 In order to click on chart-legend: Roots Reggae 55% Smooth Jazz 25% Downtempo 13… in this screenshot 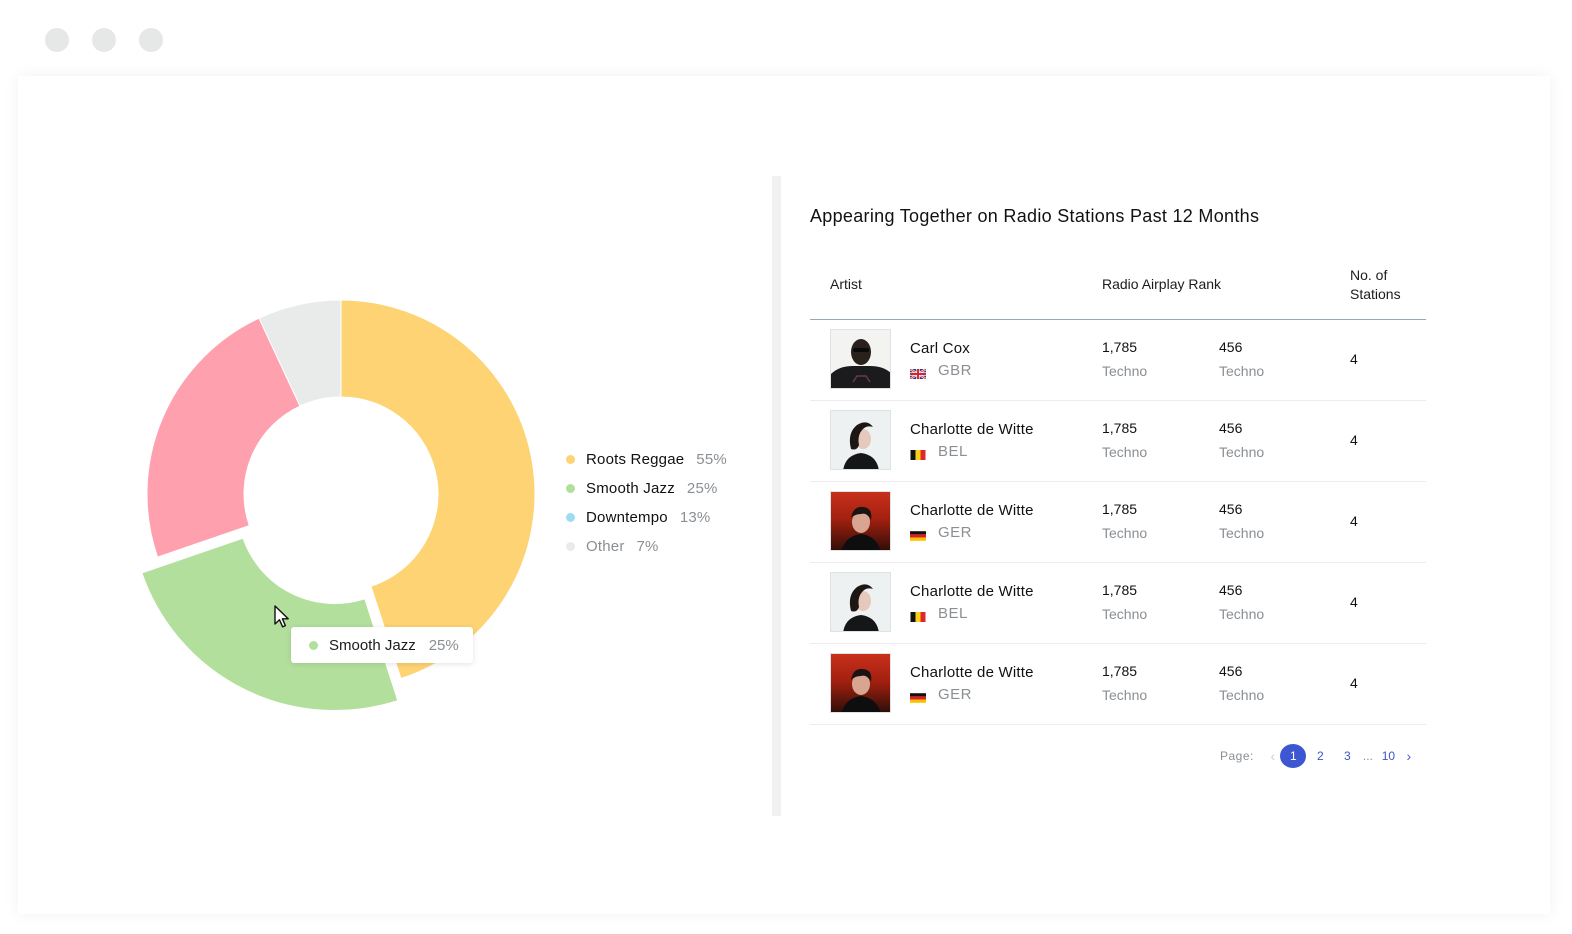, I will do `click(646, 503)`.